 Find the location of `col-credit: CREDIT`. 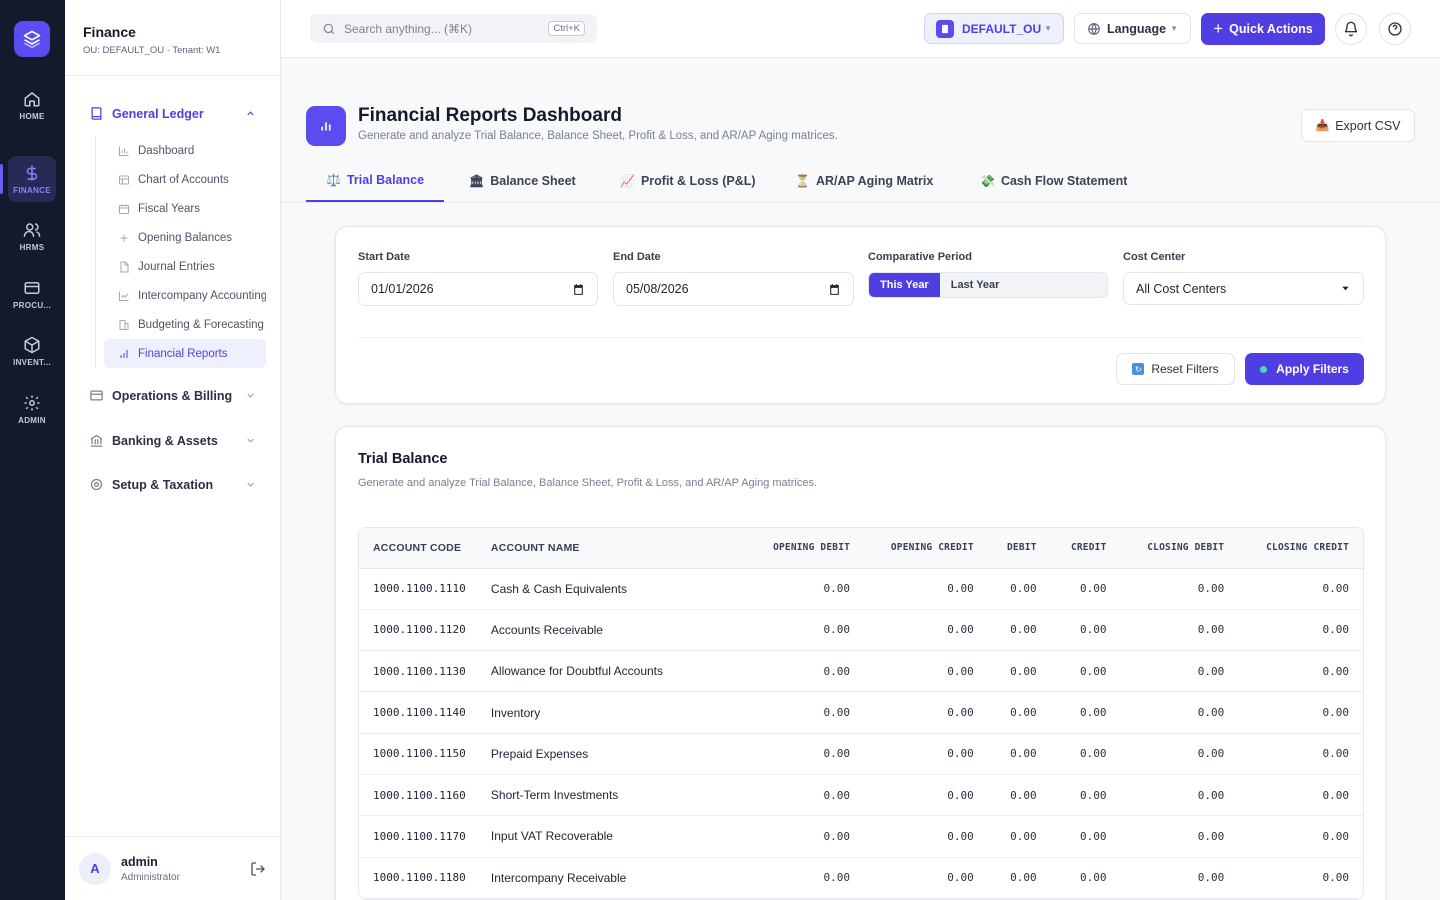

col-credit: CREDIT is located at coordinates (1071, 548).